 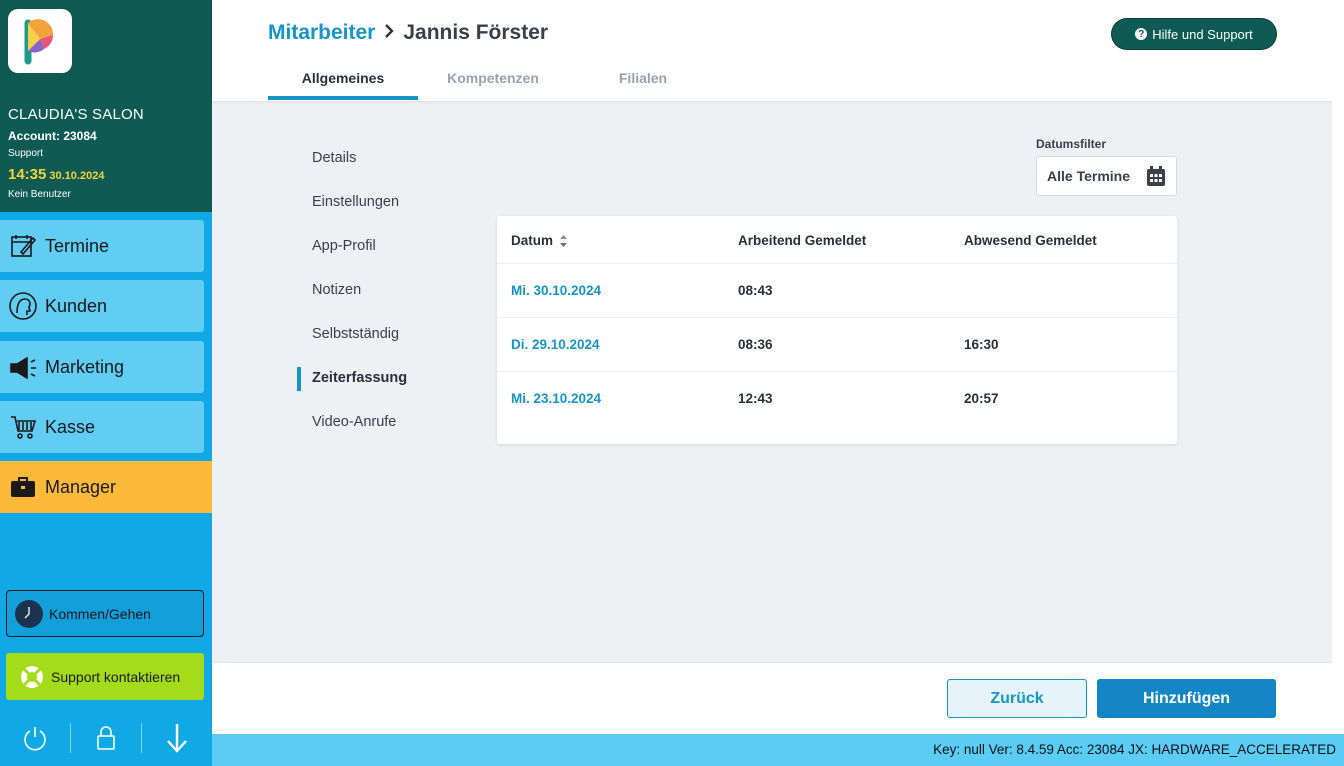 What do you see at coordinates (1030, 240) in the screenshot?
I see `column-header-abwesend: Abwesend Gemeldet` at bounding box center [1030, 240].